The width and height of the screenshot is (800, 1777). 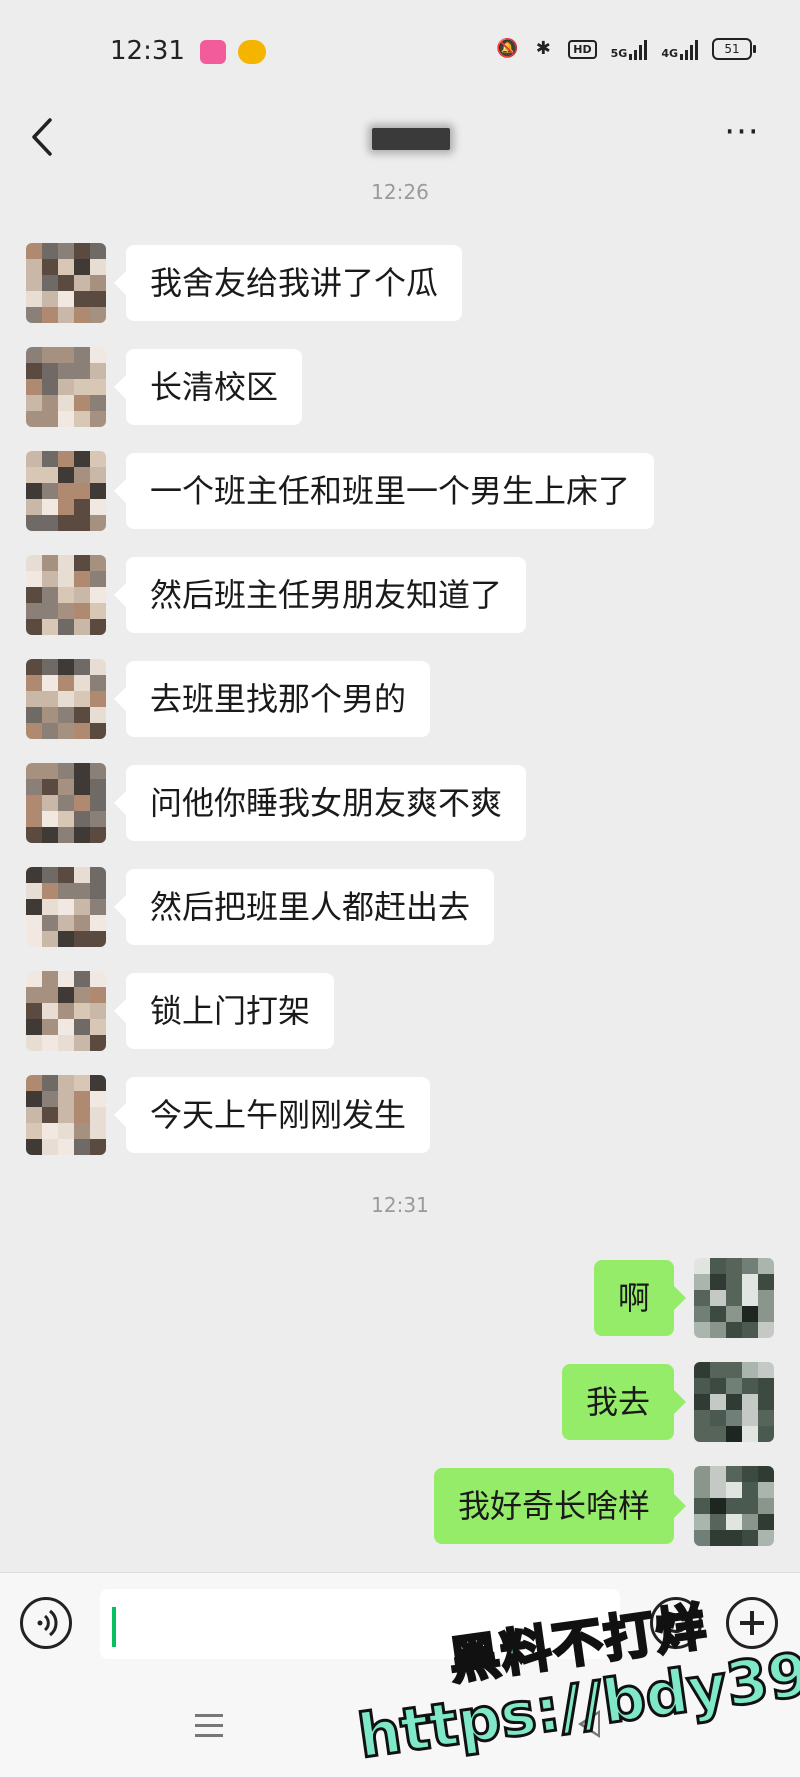 I want to click on hd-icon: HD, so click(x=582, y=49).